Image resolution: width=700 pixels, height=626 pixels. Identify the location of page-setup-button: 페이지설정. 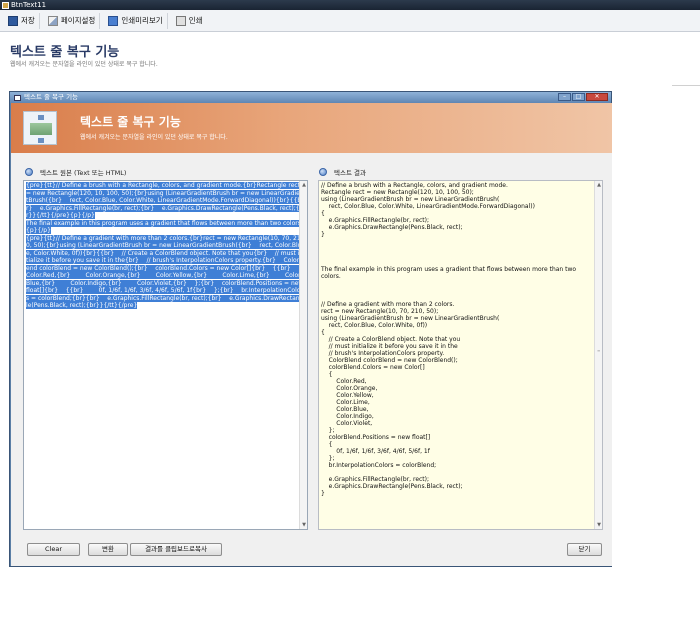
(72, 20).